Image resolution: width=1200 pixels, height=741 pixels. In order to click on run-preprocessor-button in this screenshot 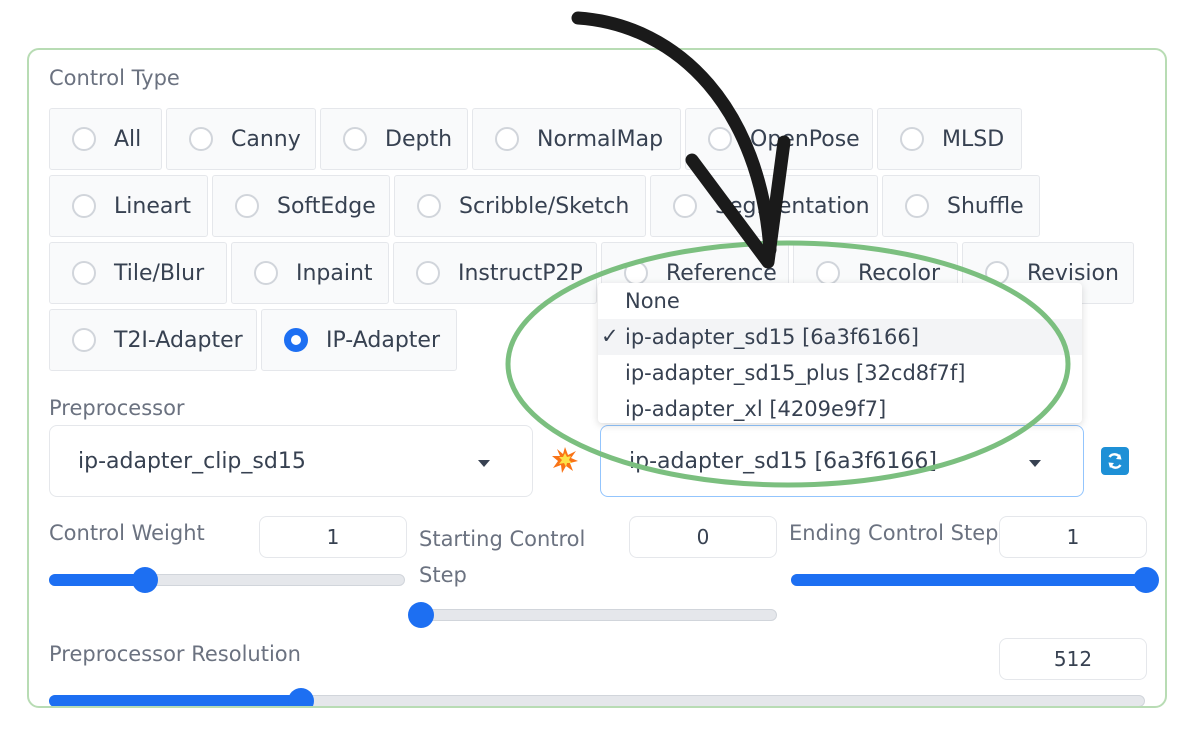, I will do `click(565, 460)`.